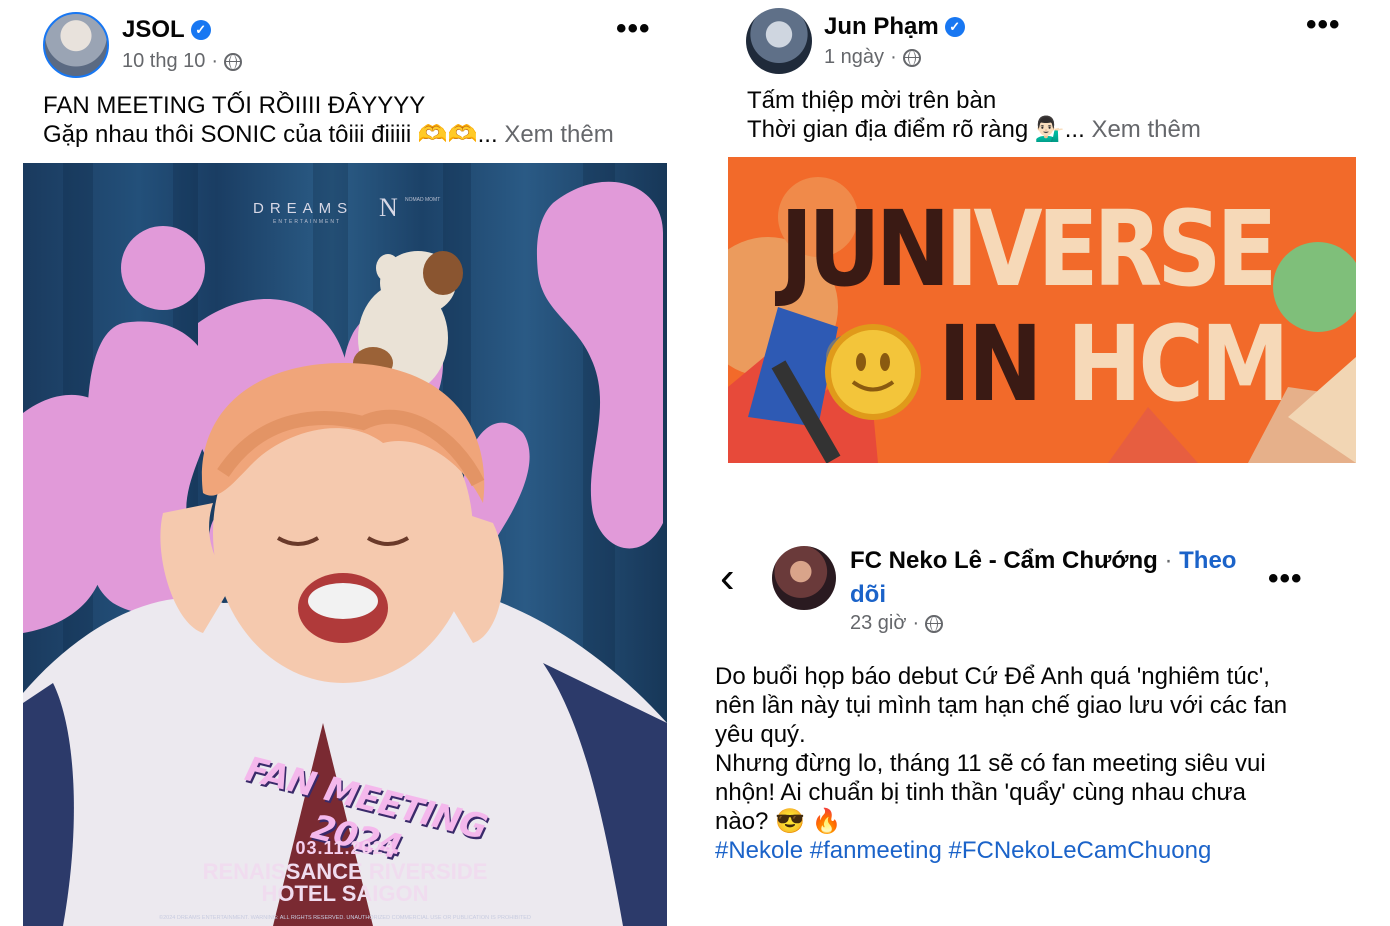  What do you see at coordinates (1145, 129) in the screenshot?
I see `junpham-see-more-link: Xem thêm` at bounding box center [1145, 129].